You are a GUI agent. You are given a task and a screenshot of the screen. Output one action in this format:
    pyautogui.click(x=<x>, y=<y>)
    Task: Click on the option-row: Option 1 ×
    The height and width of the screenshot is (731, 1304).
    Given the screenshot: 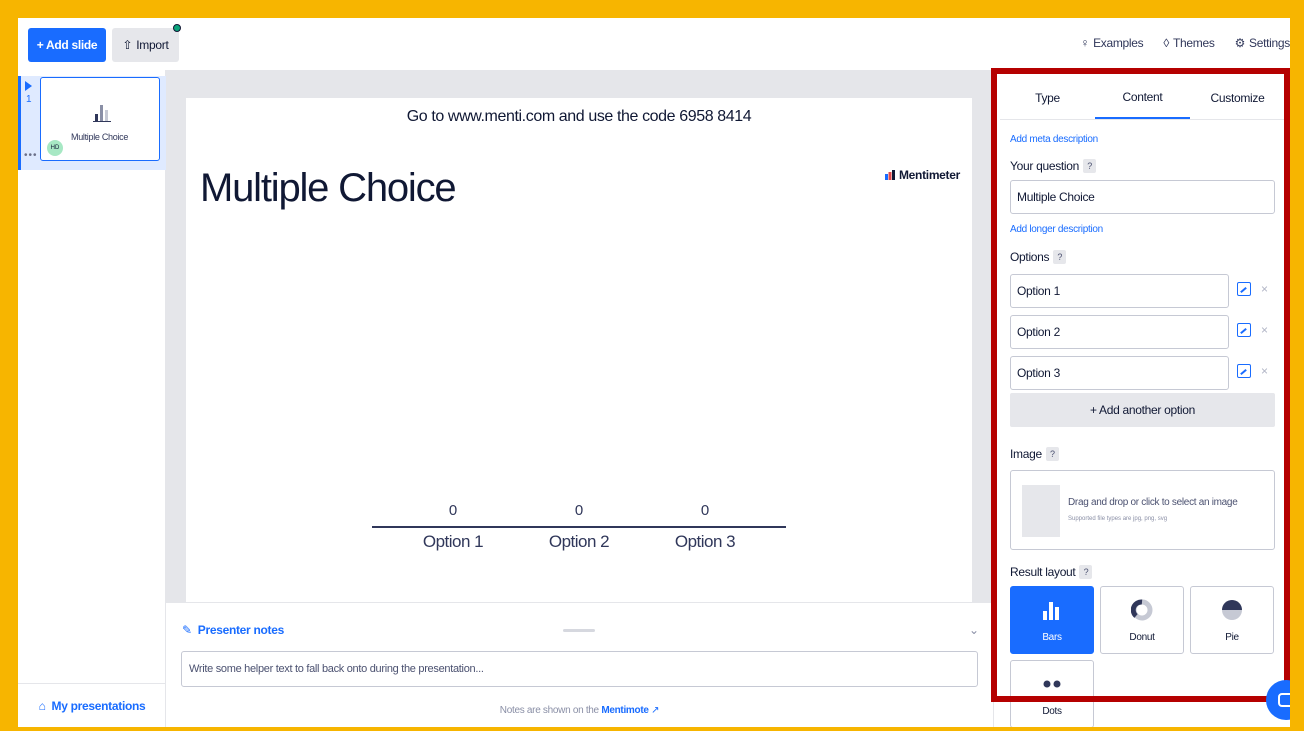 What is the action you would take?
    pyautogui.click(x=1142, y=291)
    